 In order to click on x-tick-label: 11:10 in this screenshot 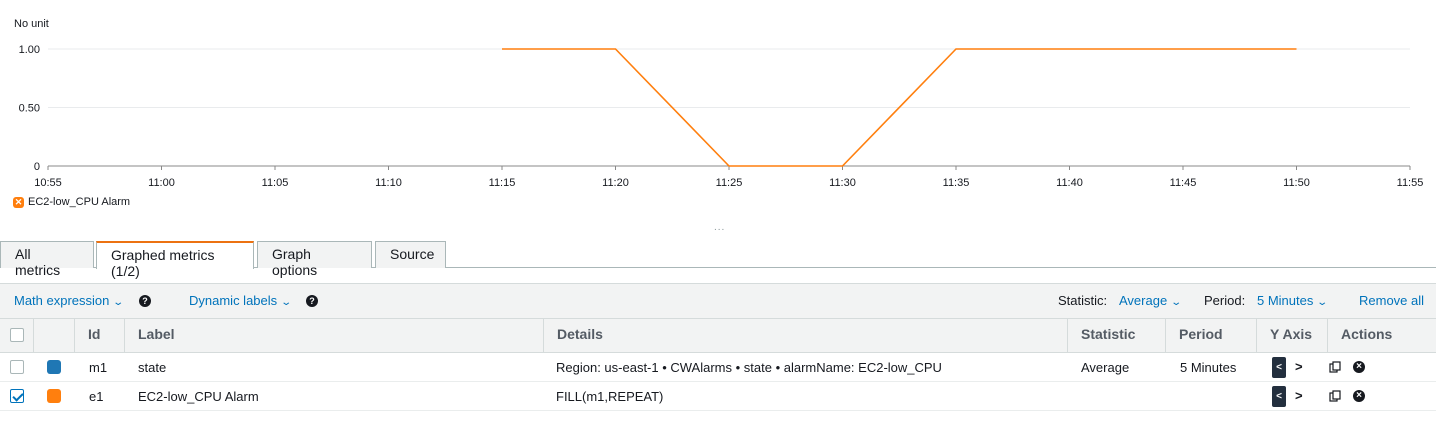, I will do `click(388, 183)`.